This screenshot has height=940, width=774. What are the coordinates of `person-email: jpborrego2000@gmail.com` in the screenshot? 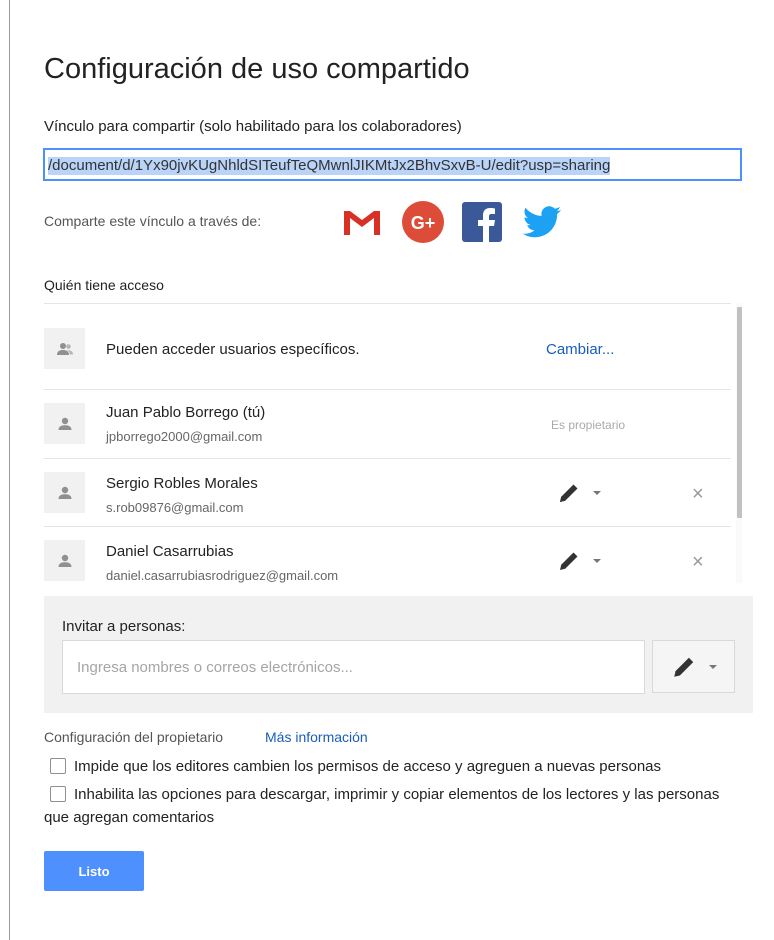 It's located at (184, 436).